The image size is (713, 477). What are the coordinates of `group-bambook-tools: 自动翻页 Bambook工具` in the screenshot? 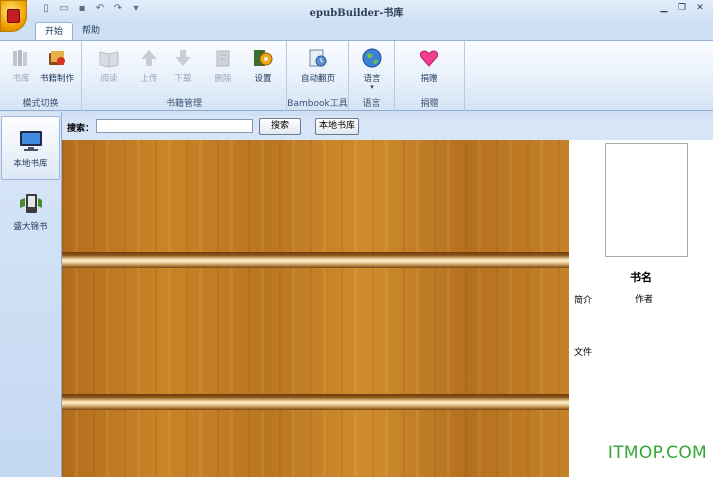 It's located at (318, 76).